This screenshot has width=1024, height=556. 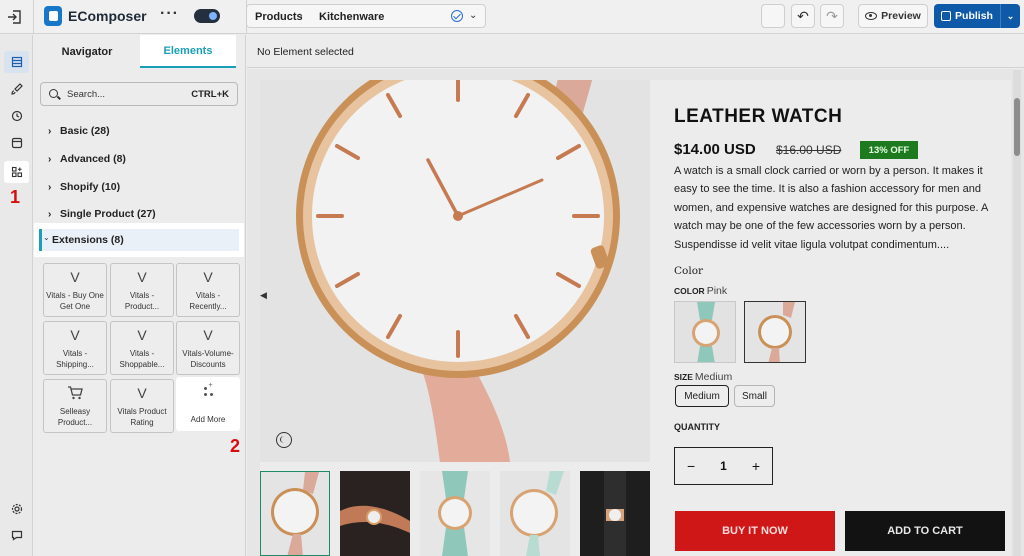 I want to click on previous-image-arrow-icon: ◀, so click(x=263, y=295).